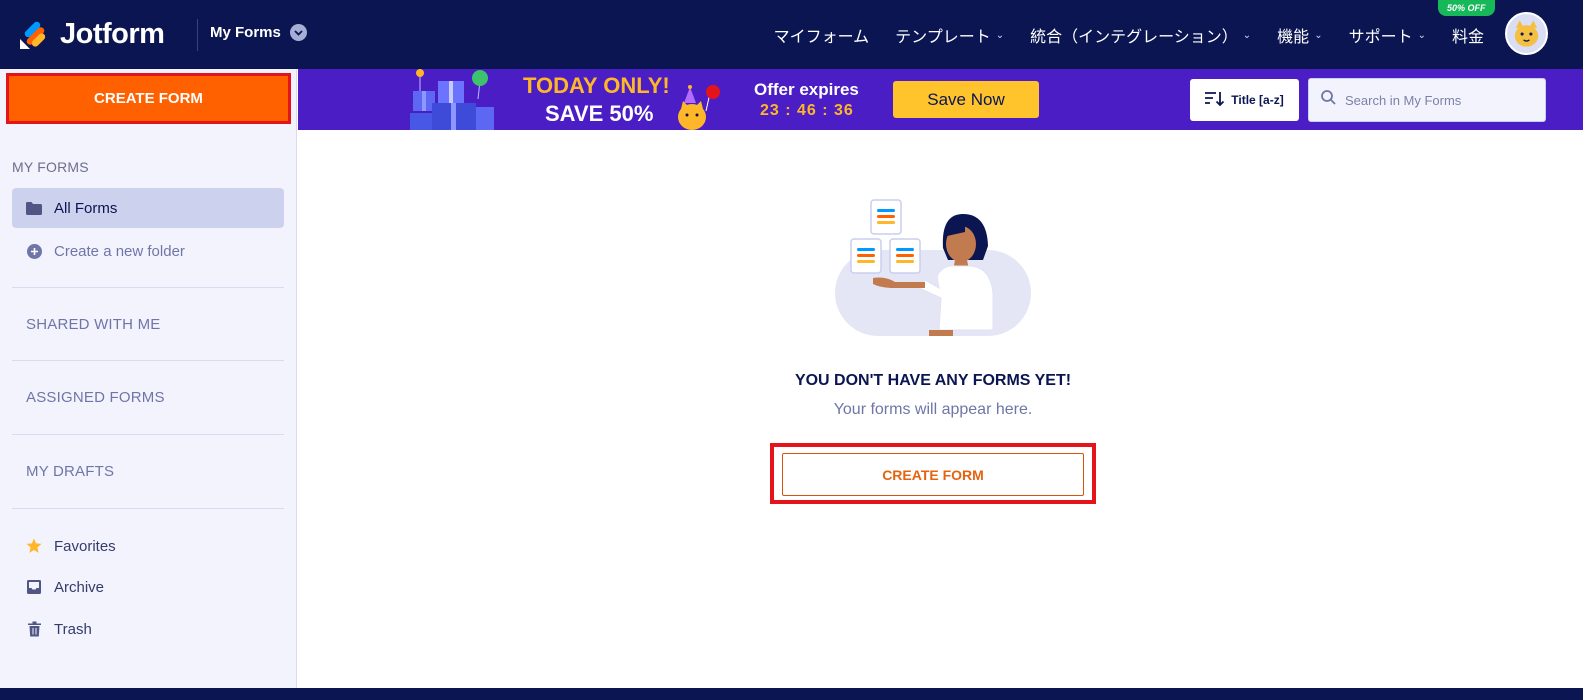 Image resolution: width=1583 pixels, height=700 pixels. I want to click on promo-save-text: SAVE 50%, so click(599, 113).